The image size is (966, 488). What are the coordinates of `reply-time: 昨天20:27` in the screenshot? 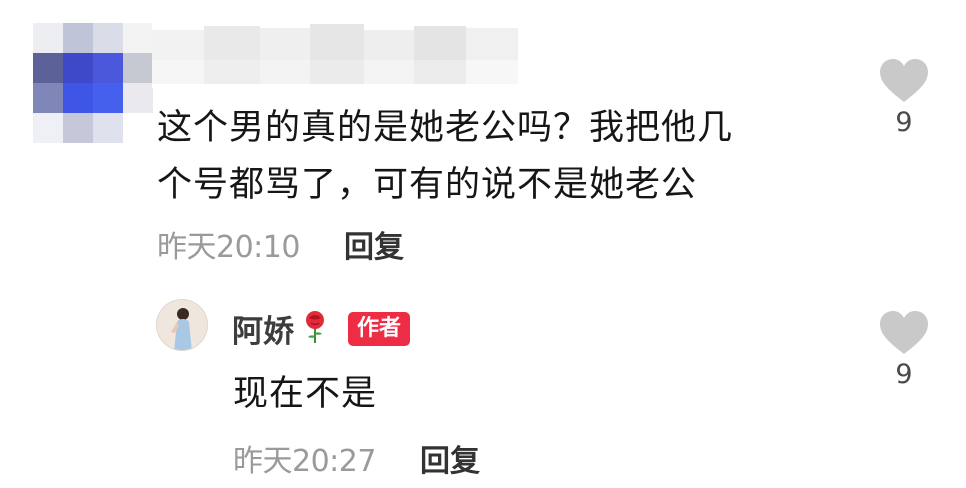 It's located at (304, 461).